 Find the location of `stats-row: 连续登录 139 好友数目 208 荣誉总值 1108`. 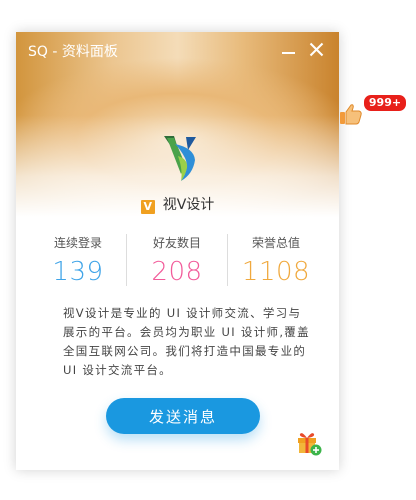

stats-row: 连续登录 139 好友数目 208 荣誉总值 1108 is located at coordinates (177, 262).